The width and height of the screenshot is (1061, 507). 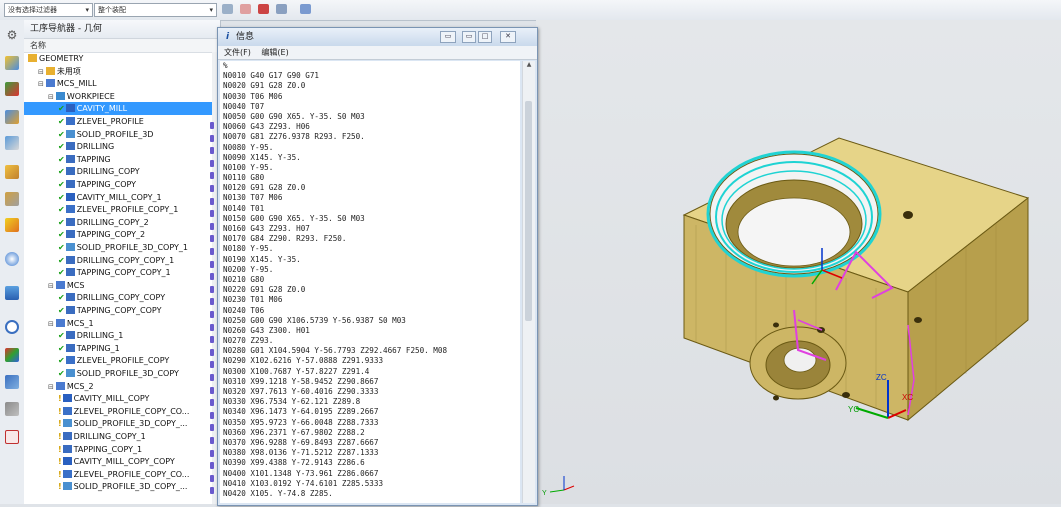 I want to click on tree-row: ⊟ MCS, so click(x=128, y=285).